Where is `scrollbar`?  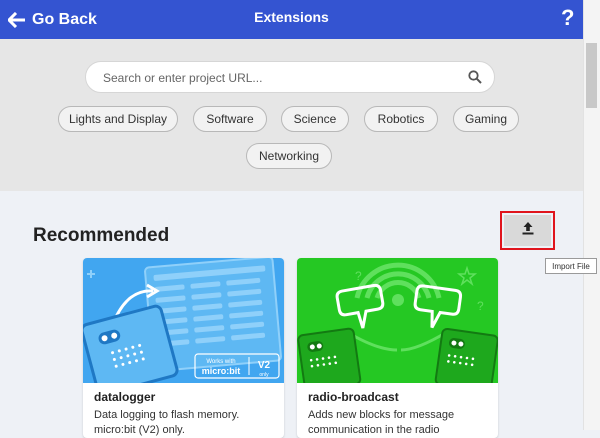
scrollbar is located at coordinates (591, 215).